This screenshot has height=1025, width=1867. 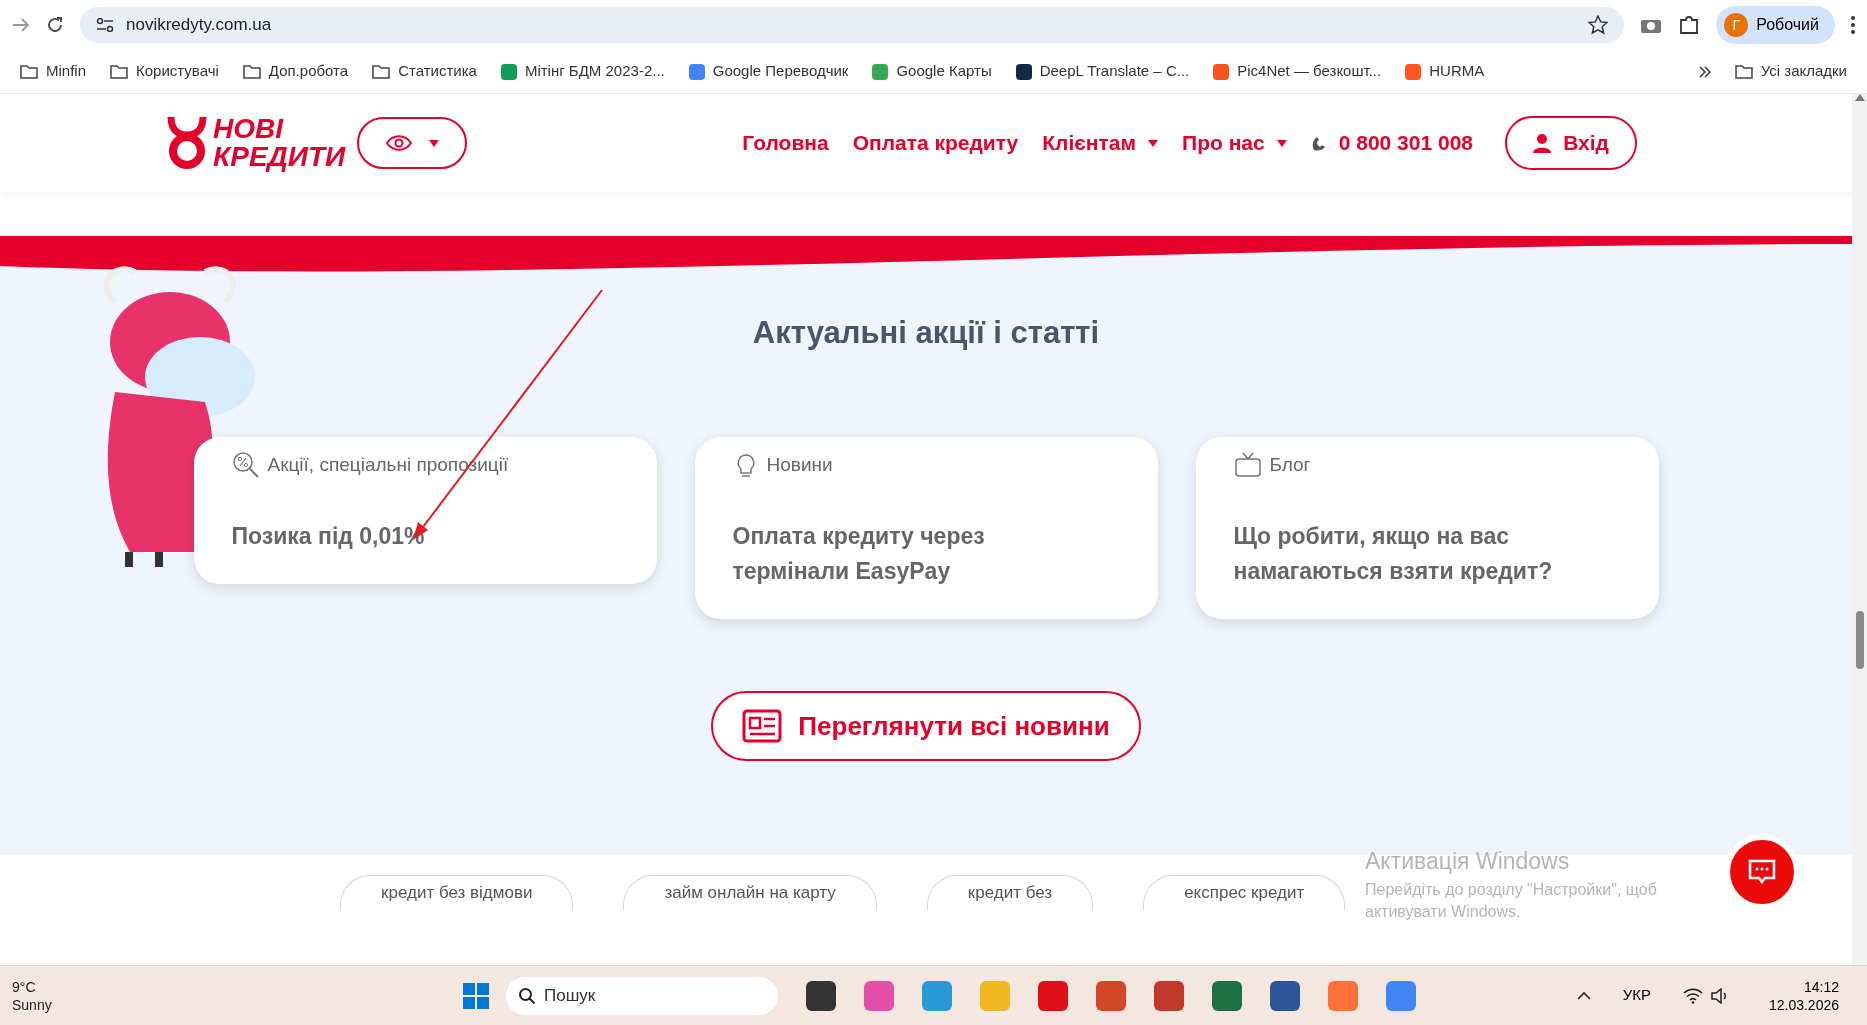 I want to click on taskbar-search: Пошук, so click(x=642, y=995).